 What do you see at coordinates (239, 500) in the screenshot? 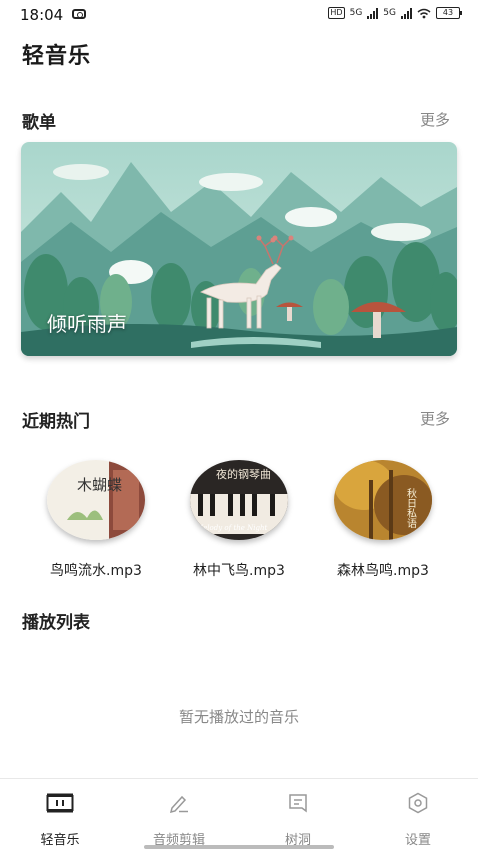
I see `album-cover: 夜的钢琴曲 Melody of the Night` at bounding box center [239, 500].